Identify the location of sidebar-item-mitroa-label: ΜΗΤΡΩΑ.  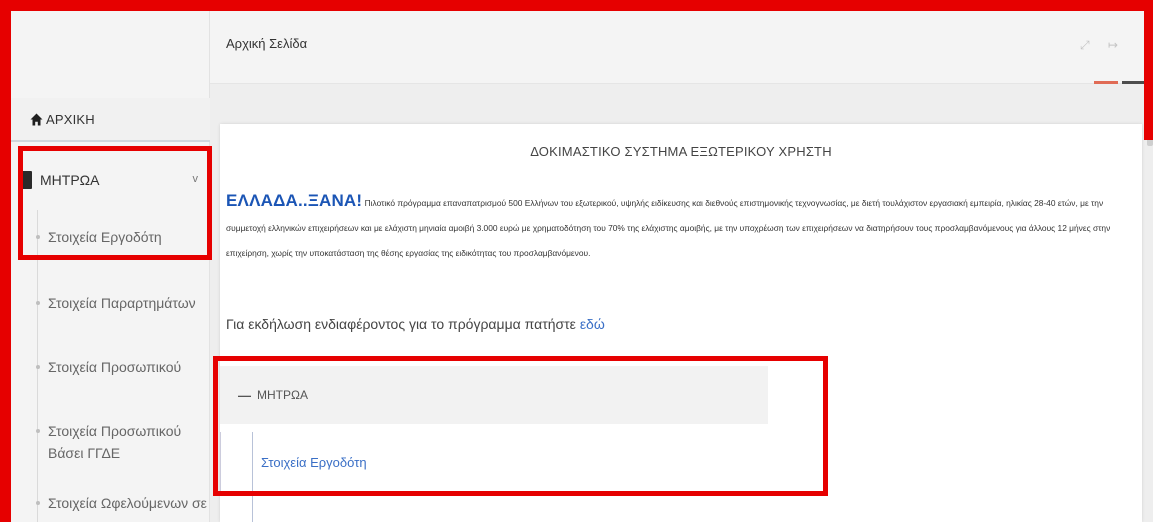
(70, 180).